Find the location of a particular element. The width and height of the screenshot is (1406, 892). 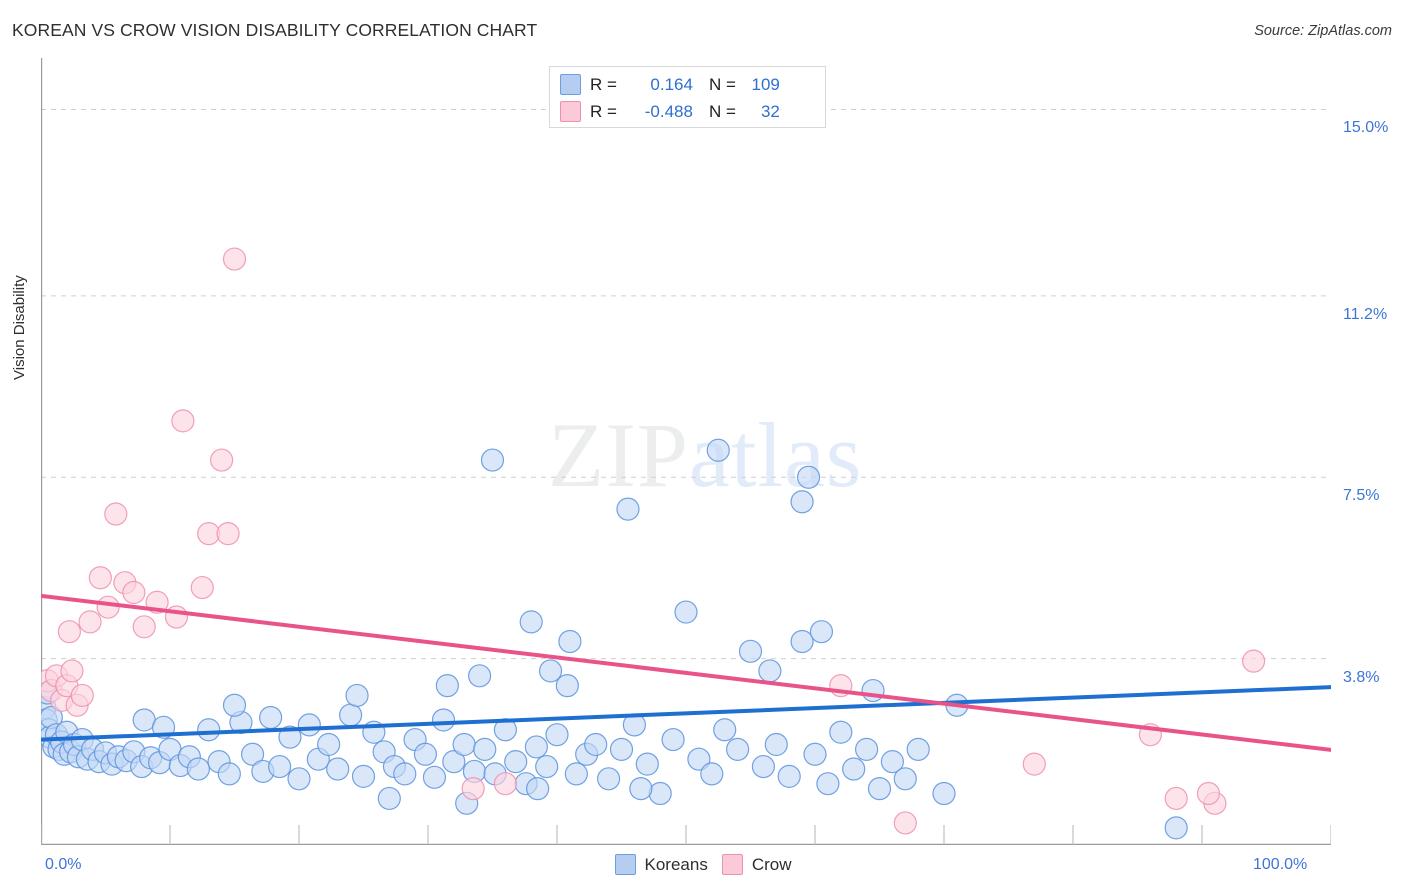

legend-row-crow: R = -0.488 N = 32 is located at coordinates (687, 111).